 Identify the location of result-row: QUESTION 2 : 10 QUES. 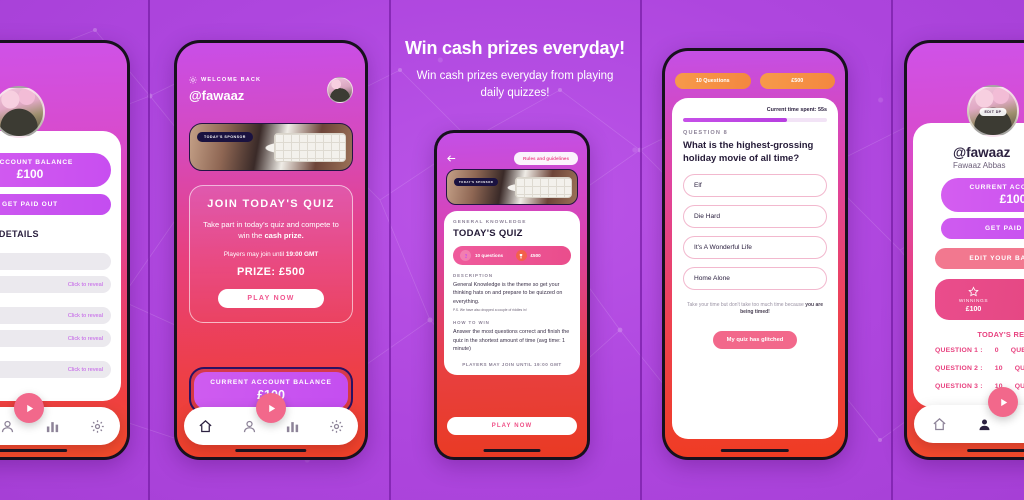
(979, 368).